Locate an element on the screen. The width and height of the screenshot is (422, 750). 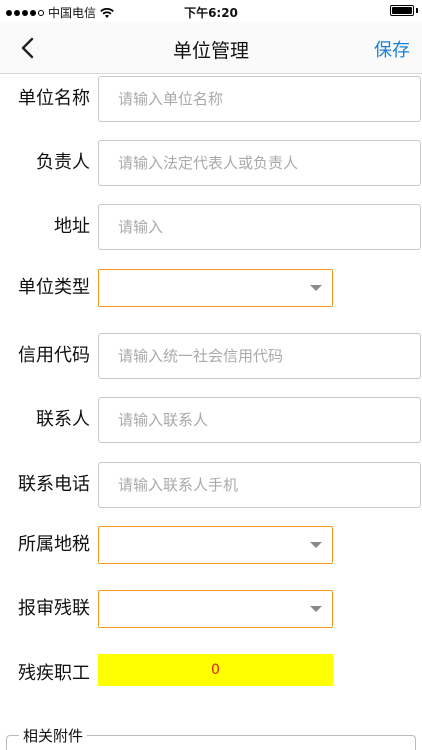
row-contact: 联系人 is located at coordinates (211, 420).